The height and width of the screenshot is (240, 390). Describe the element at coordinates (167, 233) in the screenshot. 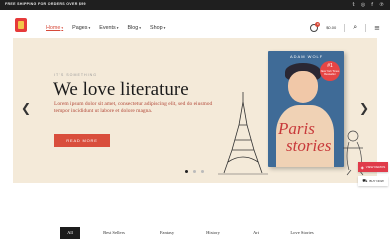

I see `category-tab-fantasy: Fantasy` at that location.